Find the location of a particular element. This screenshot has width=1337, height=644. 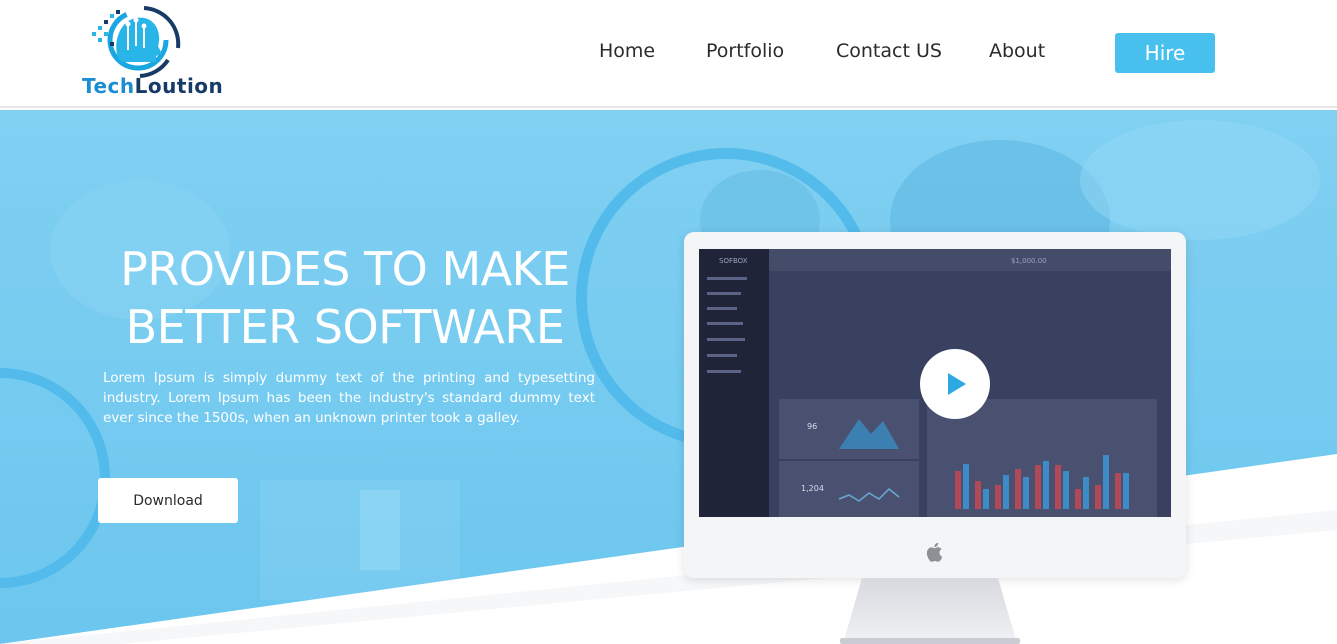

play-video-button is located at coordinates (955, 384).